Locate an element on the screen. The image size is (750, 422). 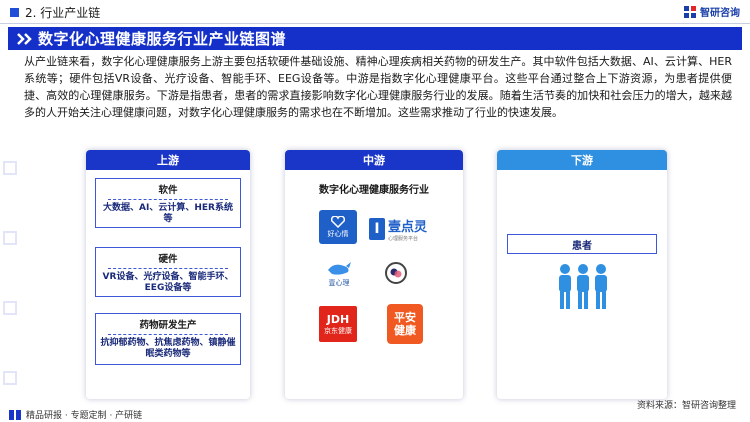
footer-tagline: 精品研报 · 专题定制 · 产研链 is located at coordinates (75, 414).